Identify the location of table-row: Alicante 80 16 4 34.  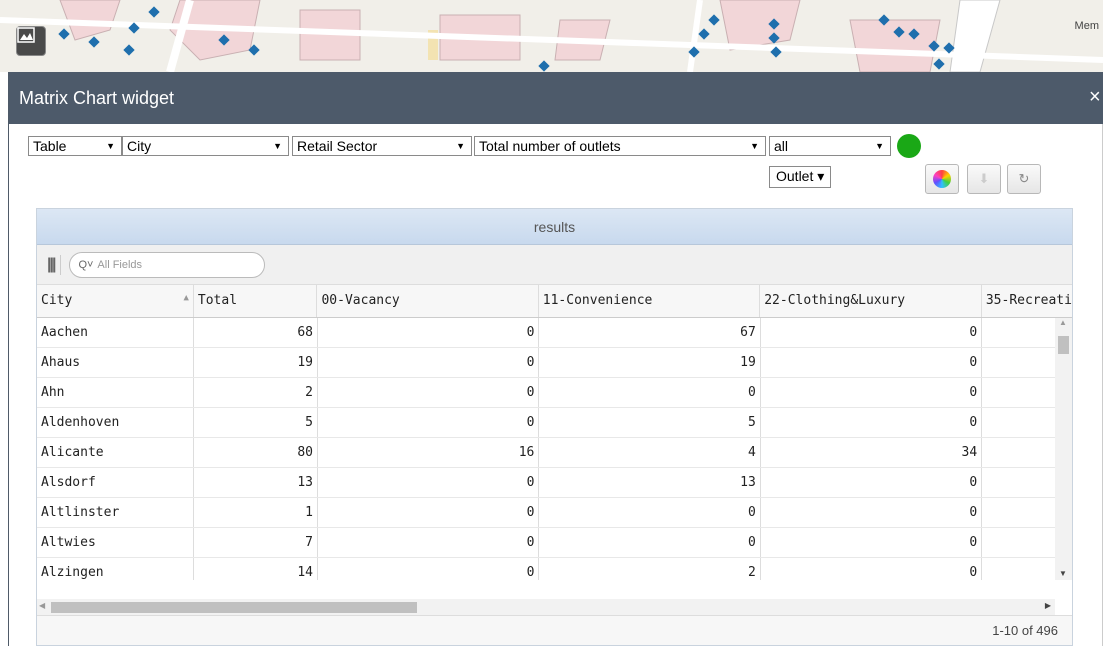
(554, 452).